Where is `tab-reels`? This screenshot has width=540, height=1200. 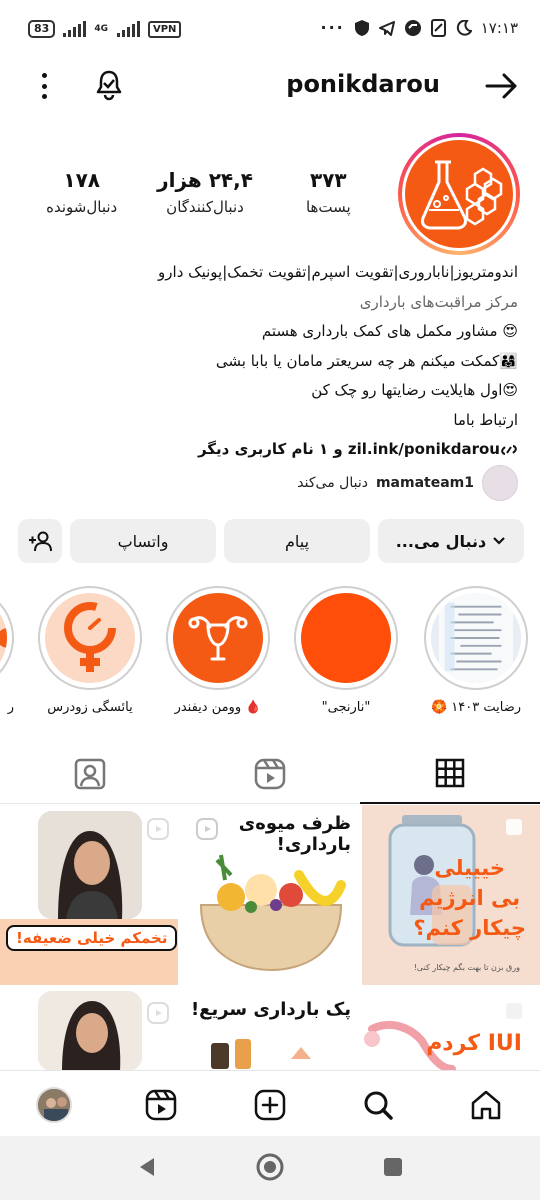 tab-reels is located at coordinates (270, 774).